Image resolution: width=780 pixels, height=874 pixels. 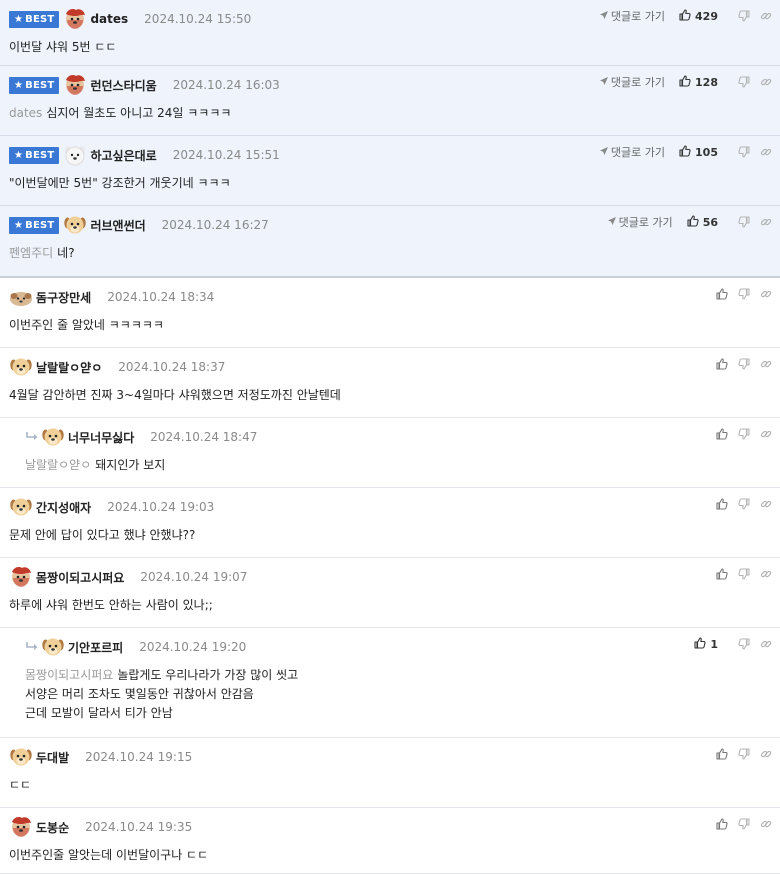 I want to click on like-button: 1, so click(x=706, y=644).